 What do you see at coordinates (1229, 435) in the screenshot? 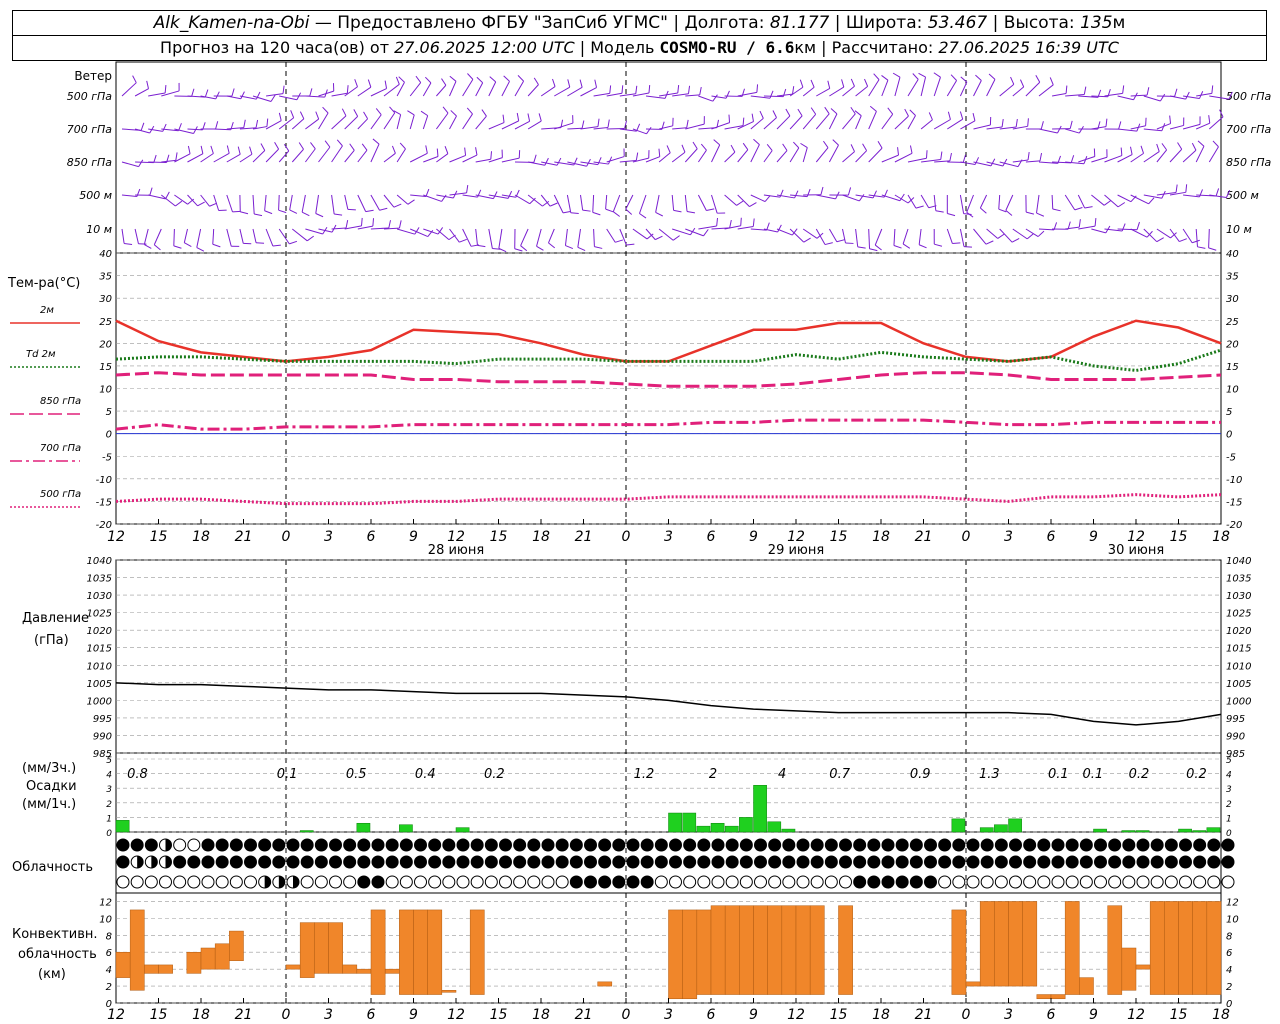
I see `temp-tick-label-right: 0` at bounding box center [1229, 435].